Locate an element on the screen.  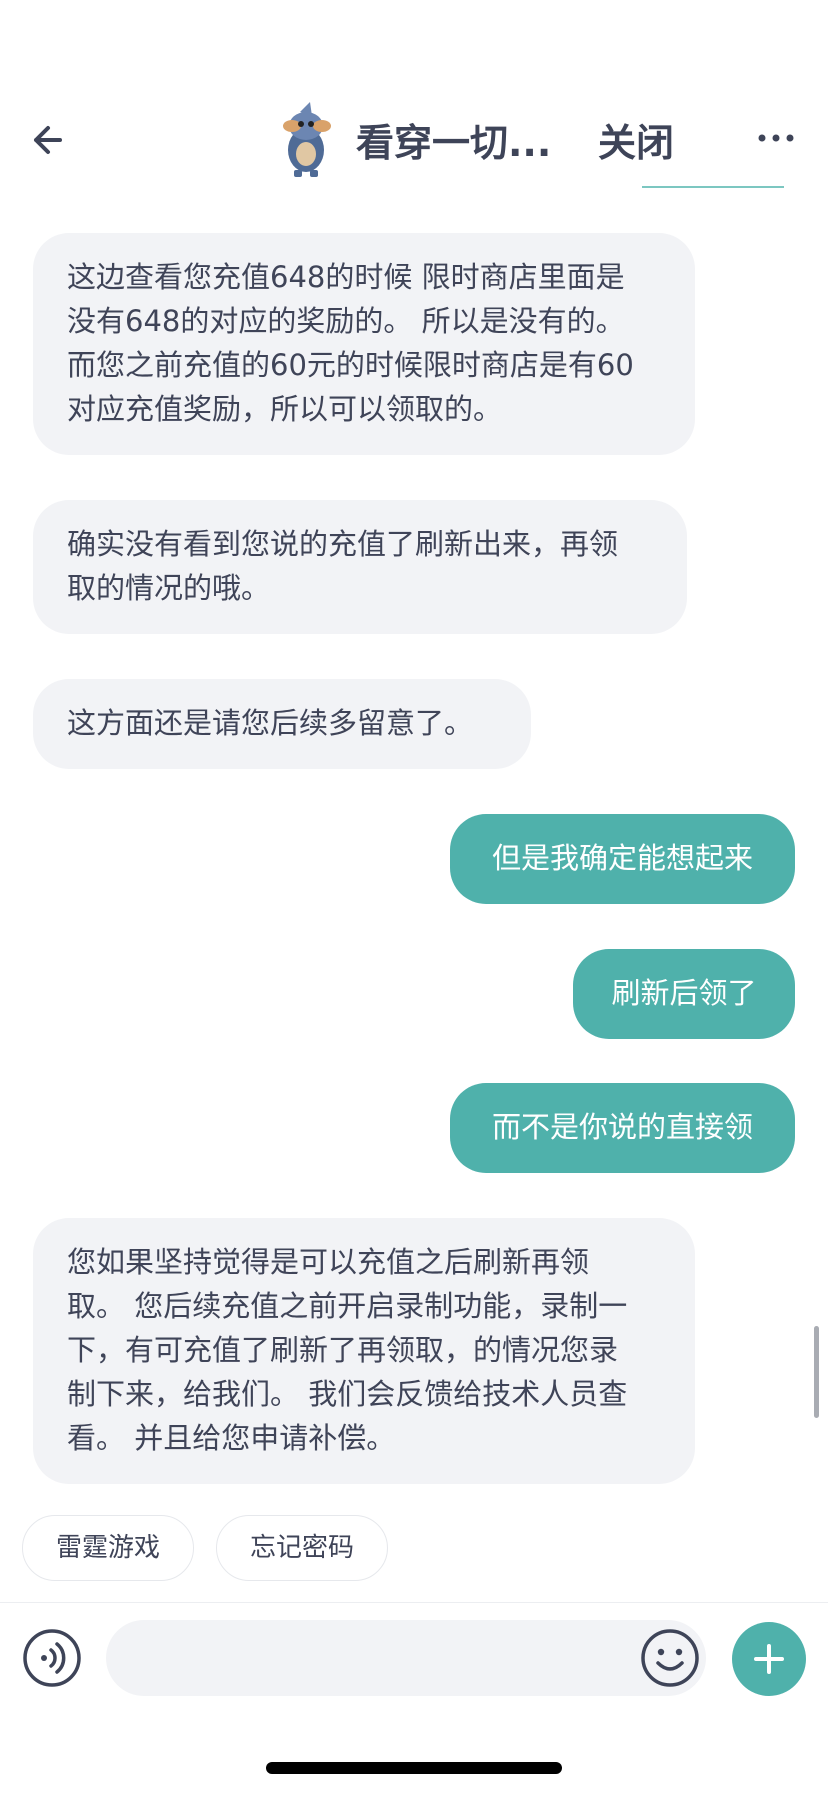
voice-icon is located at coordinates (52, 1658).